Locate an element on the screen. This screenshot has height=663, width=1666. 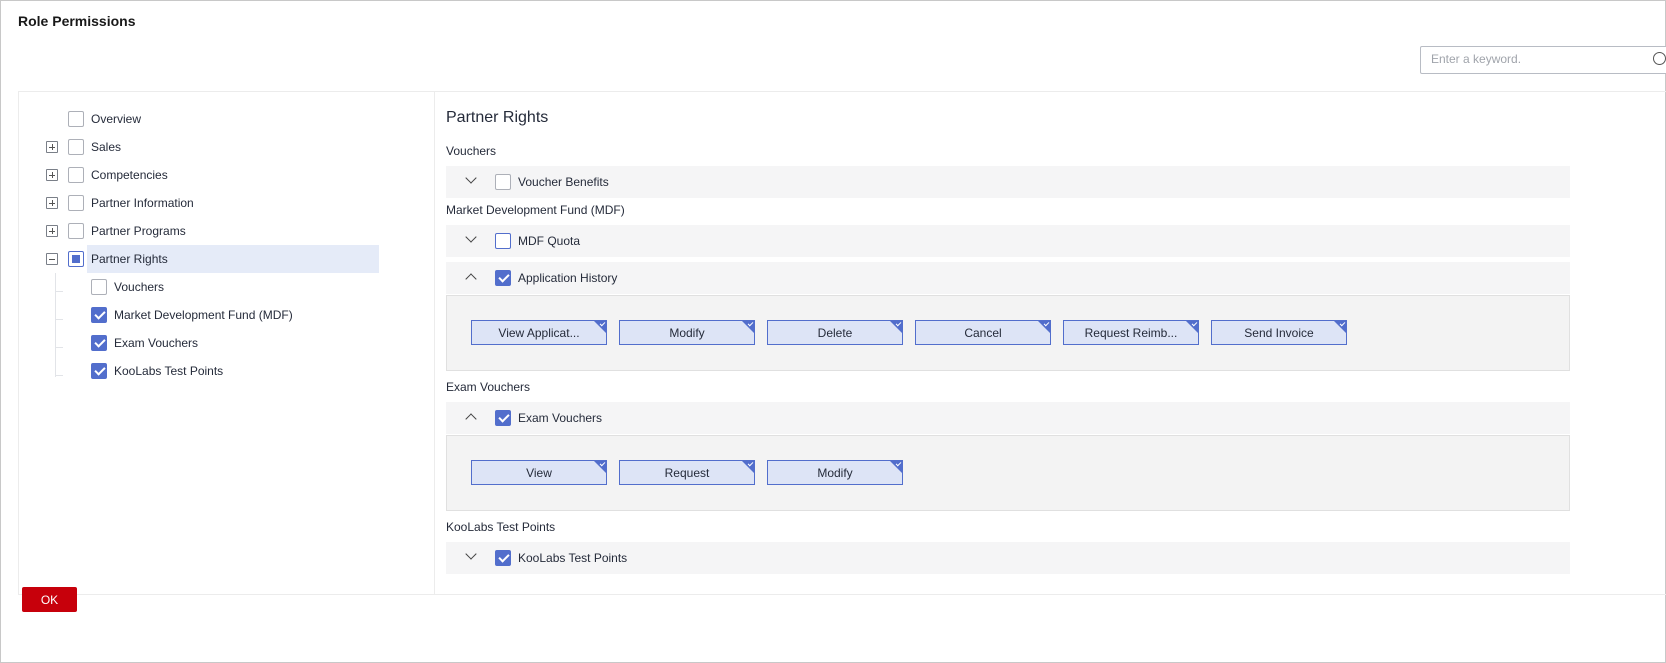
tree-item-partner-programs: Partner Programs is located at coordinates (199, 231).